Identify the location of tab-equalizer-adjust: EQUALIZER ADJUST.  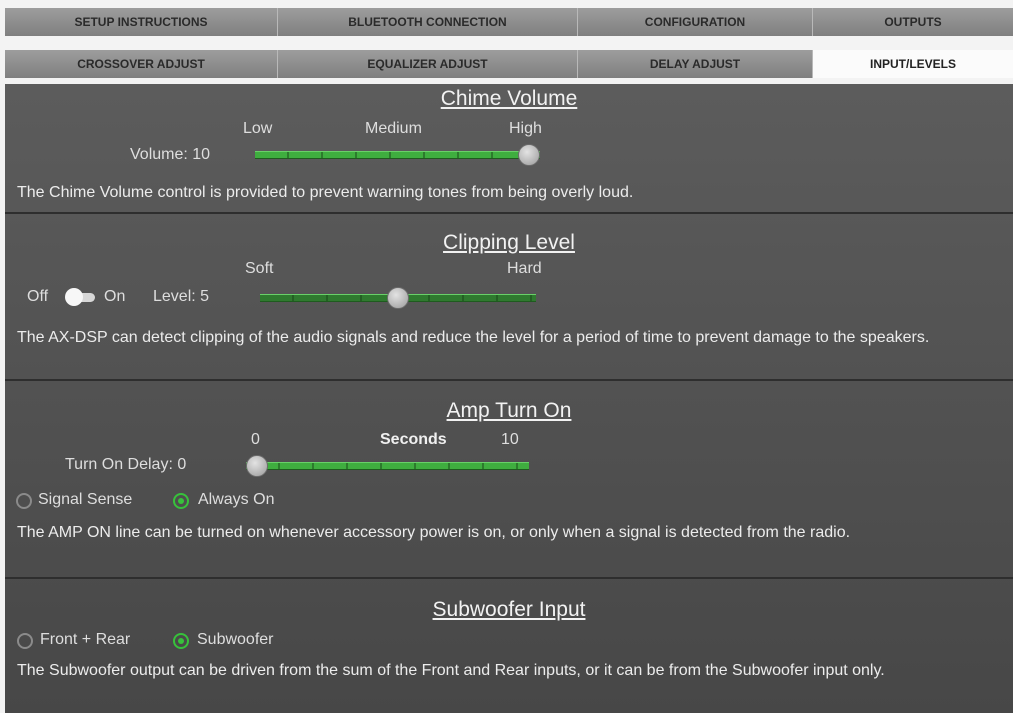
(428, 64).